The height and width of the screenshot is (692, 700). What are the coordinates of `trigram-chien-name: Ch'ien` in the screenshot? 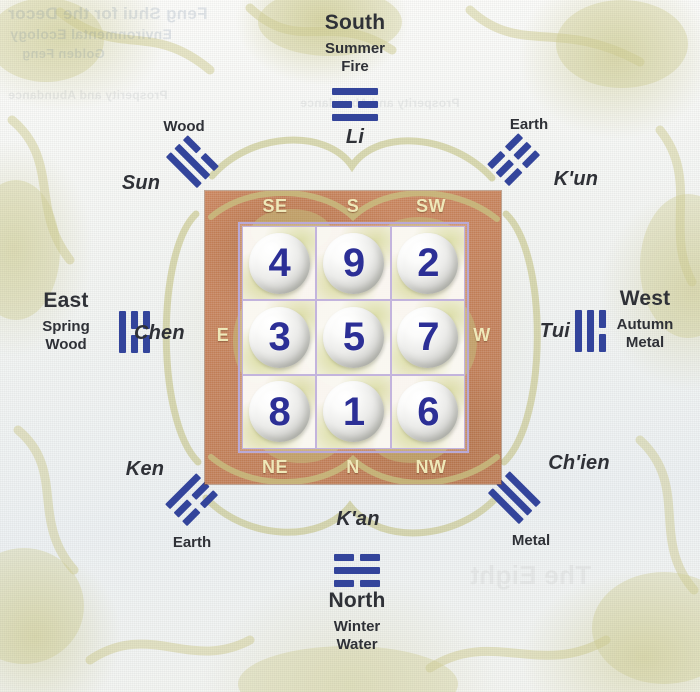 It's located at (579, 463).